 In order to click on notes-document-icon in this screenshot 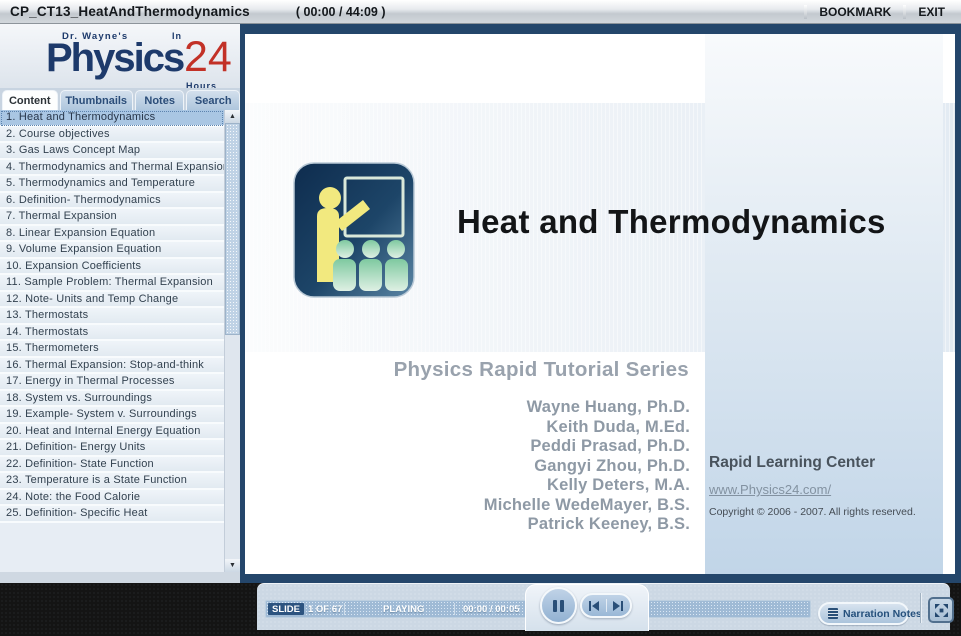, I will do `click(833, 613)`.